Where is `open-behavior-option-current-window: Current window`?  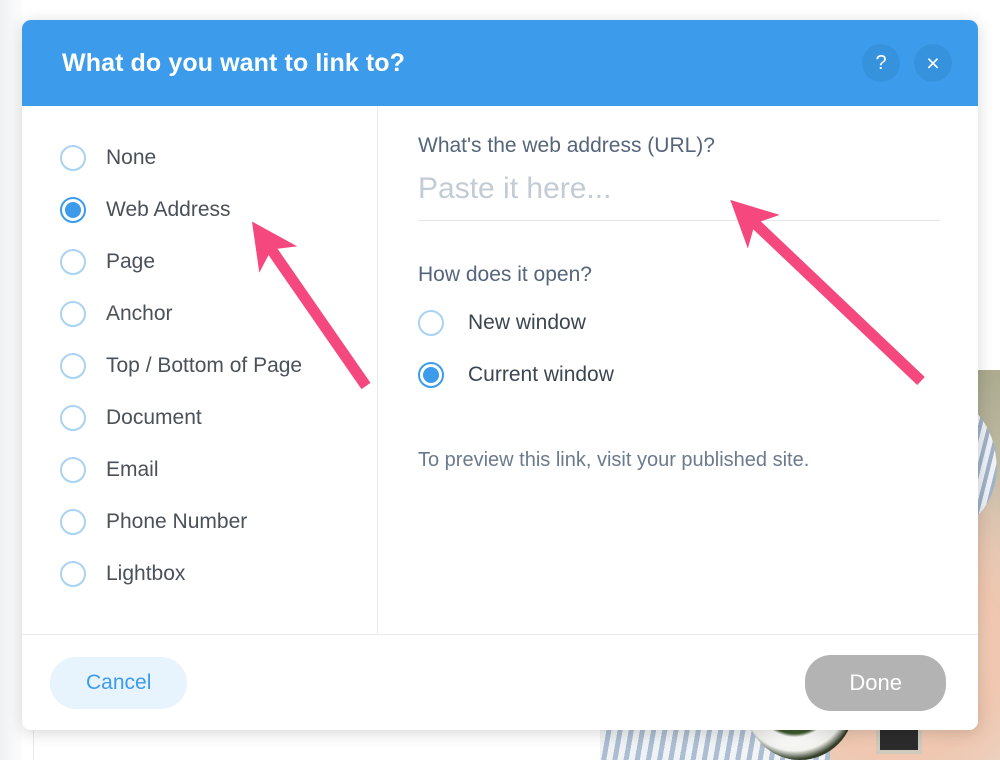
open-behavior-option-current-window: Current window is located at coordinates (679, 375).